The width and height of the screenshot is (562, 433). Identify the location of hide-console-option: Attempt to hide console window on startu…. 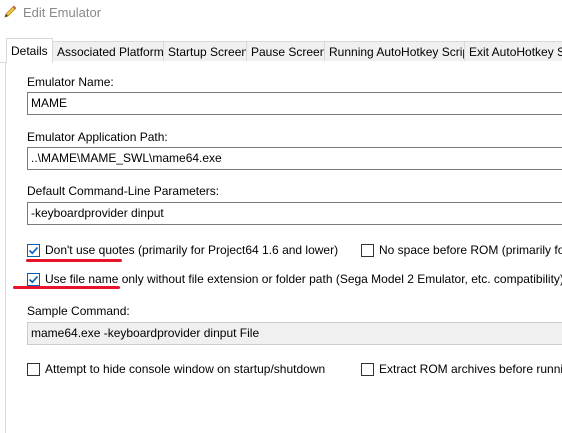
(176, 369).